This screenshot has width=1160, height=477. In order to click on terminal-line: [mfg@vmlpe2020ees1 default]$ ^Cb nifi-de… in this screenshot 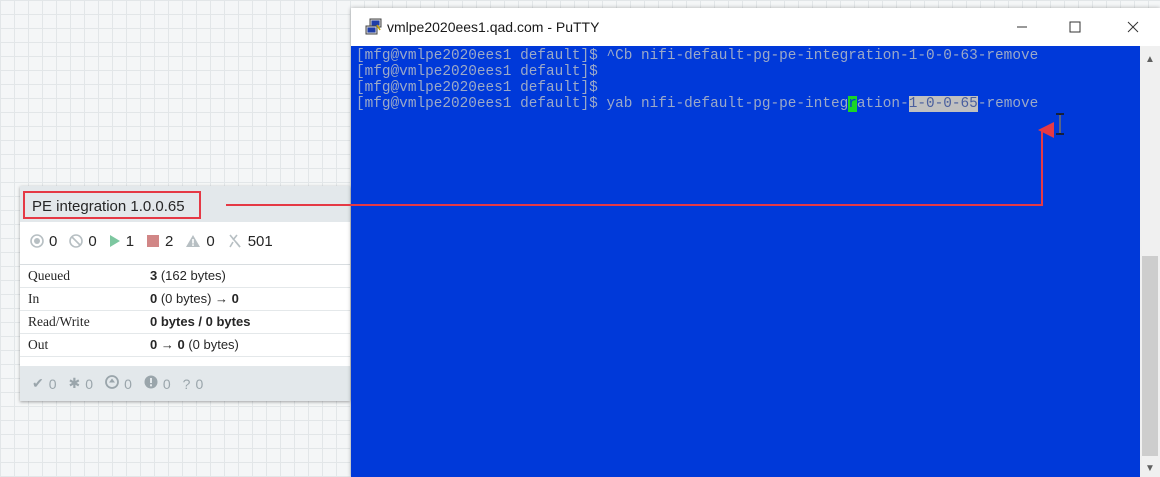, I will do `click(697, 56)`.